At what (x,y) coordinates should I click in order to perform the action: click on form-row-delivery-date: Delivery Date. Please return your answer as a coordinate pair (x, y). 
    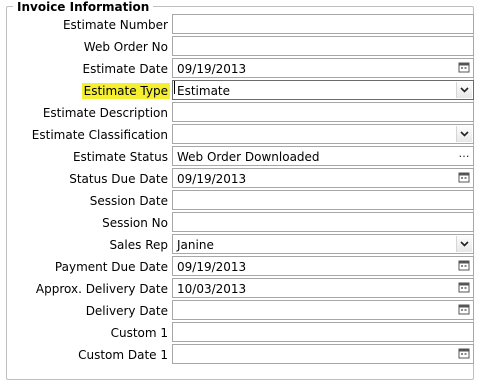
    Looking at the image, I should click on (240, 311).